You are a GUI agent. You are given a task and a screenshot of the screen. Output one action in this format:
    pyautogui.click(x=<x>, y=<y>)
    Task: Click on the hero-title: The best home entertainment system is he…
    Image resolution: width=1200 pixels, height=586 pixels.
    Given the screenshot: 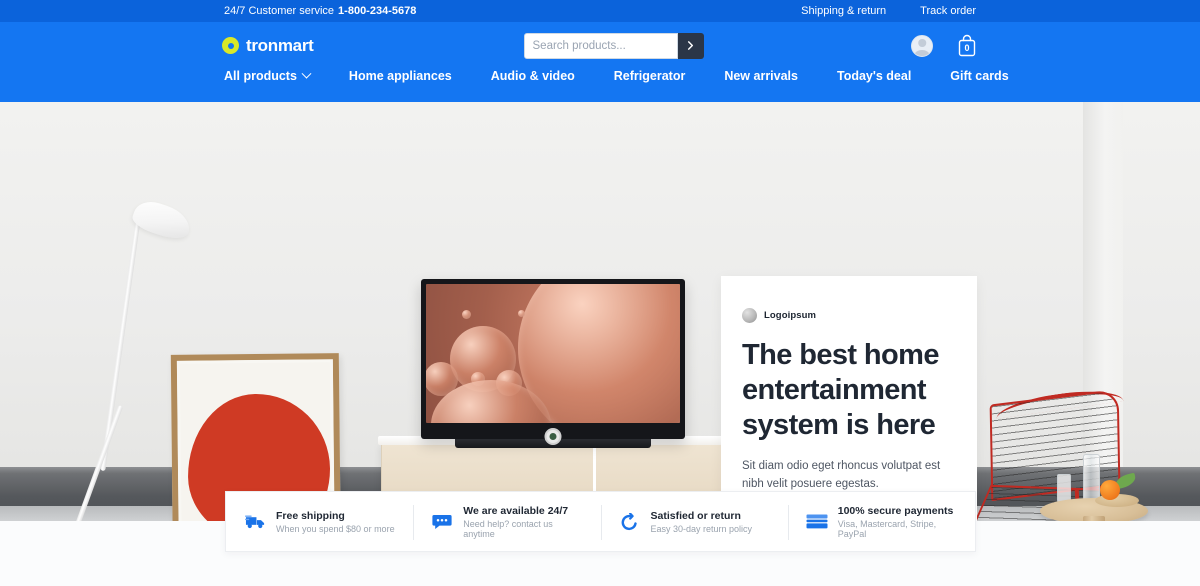 What is the action you would take?
    pyautogui.click(x=840, y=390)
    